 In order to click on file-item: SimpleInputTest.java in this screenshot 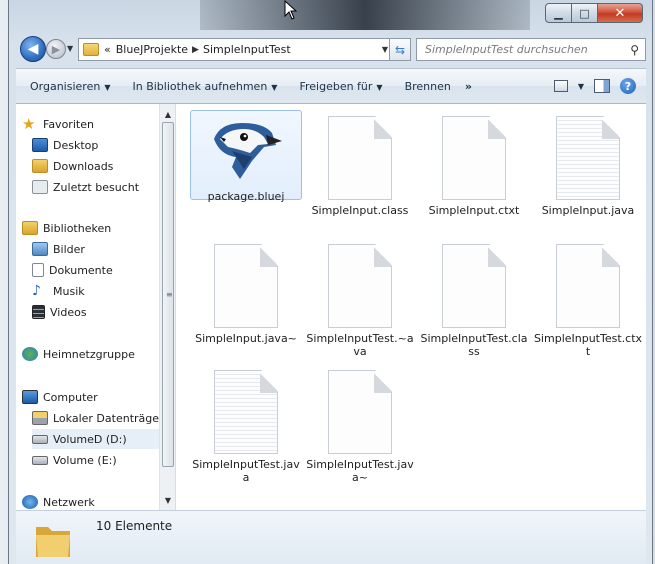, I will do `click(246, 427)`.